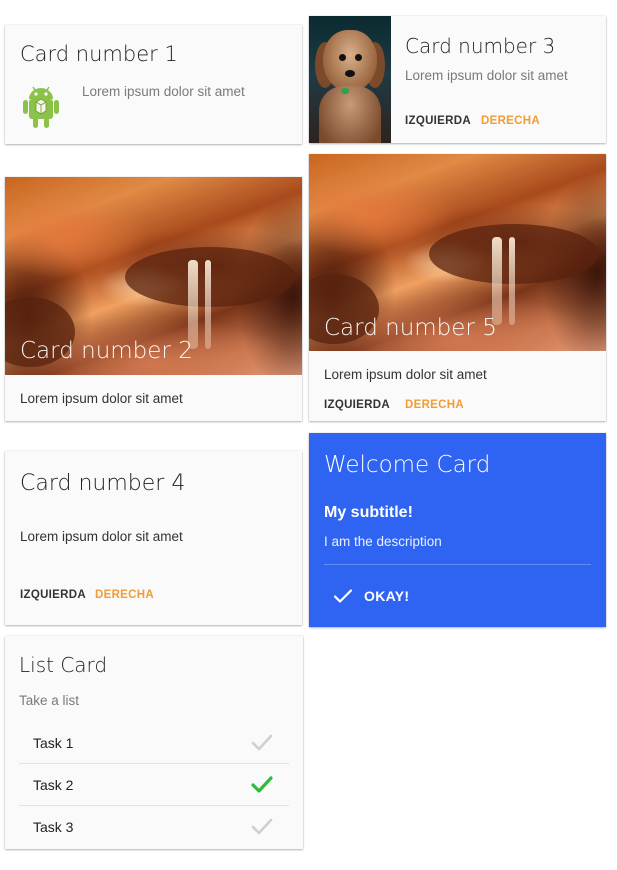  What do you see at coordinates (53, 785) in the screenshot?
I see `task-label: Task 2` at bounding box center [53, 785].